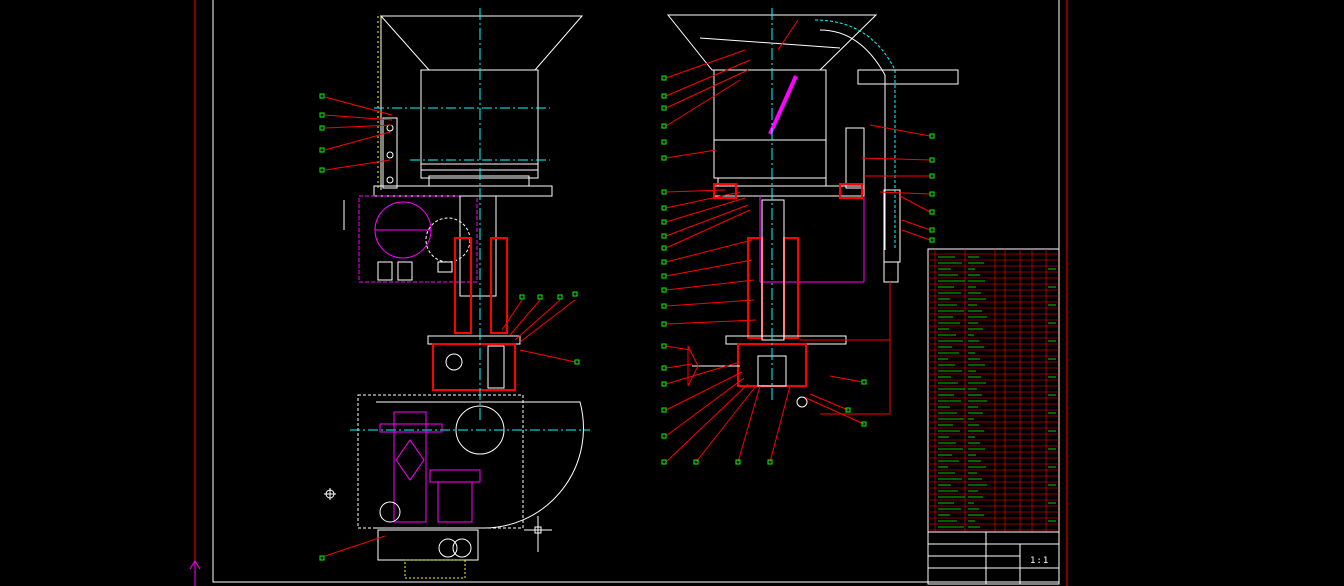 The height and width of the screenshot is (586, 1344). What do you see at coordinates (993, 416) in the screenshot?
I see `bill-of-materials-table` at bounding box center [993, 416].